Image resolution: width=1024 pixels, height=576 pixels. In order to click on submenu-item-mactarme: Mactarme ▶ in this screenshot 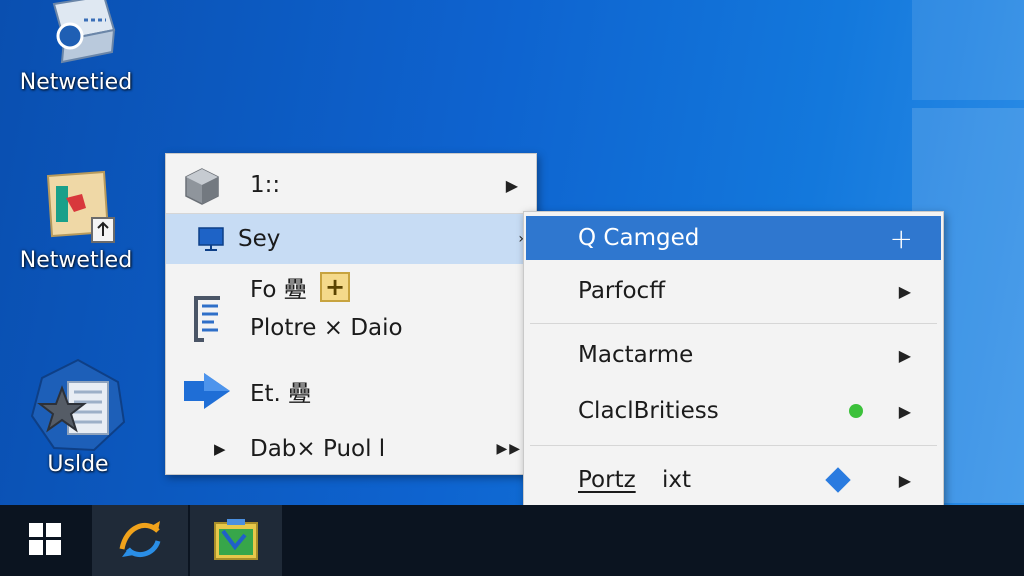, I will do `click(733, 355)`.